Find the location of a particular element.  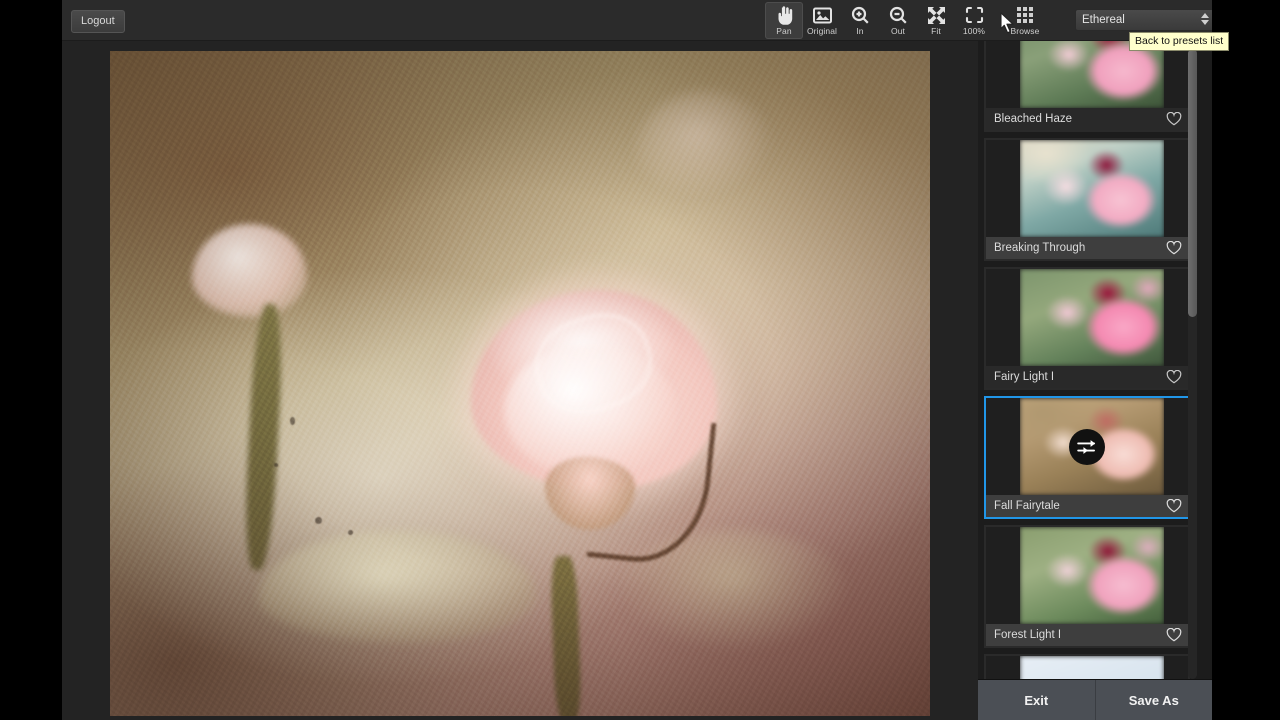

tool-zoom-in: In is located at coordinates (860, 20).